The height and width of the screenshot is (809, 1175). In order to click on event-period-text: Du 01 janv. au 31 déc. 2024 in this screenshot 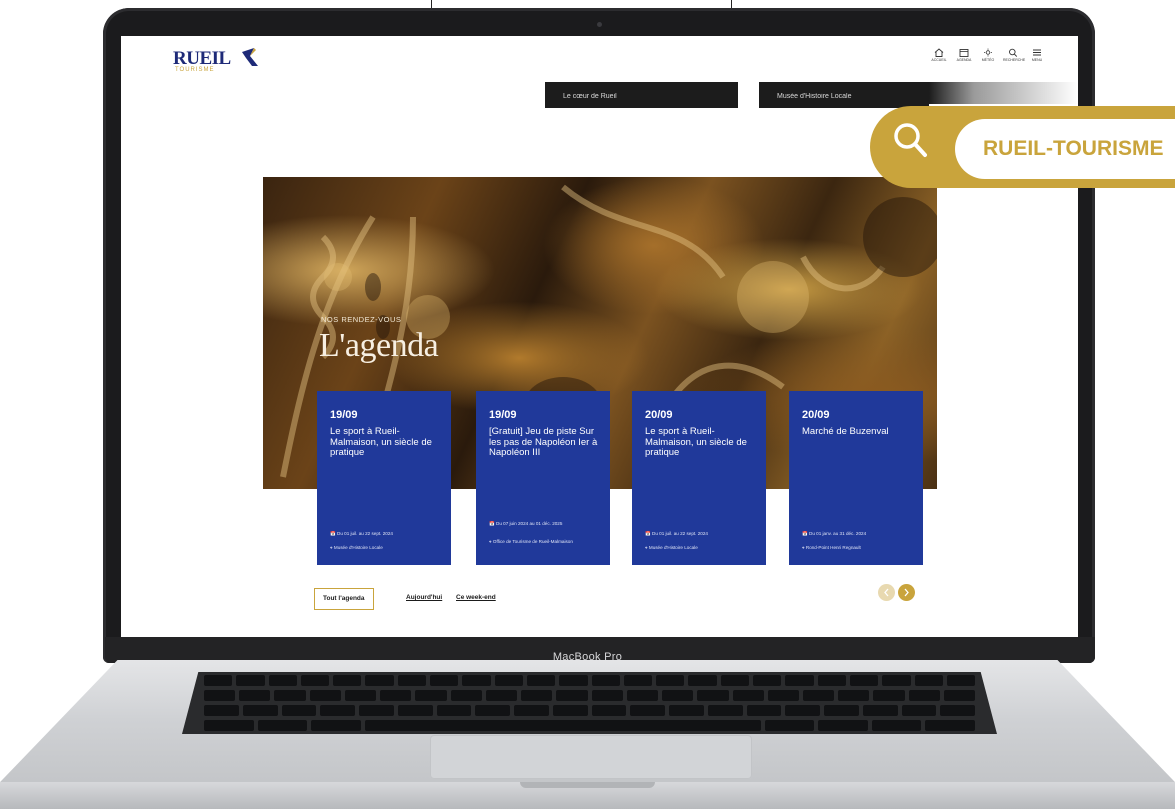, I will do `click(838, 533)`.